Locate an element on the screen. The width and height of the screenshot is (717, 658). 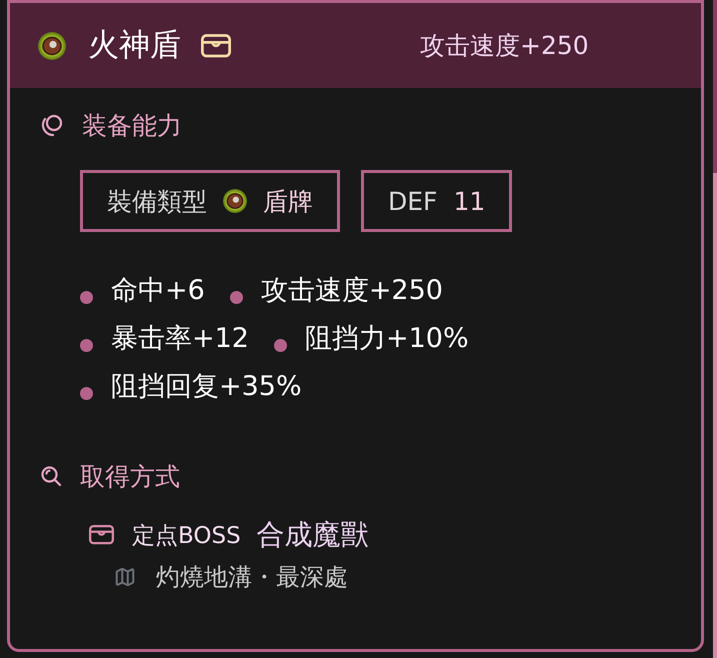
chip-label: DEF is located at coordinates (413, 201).